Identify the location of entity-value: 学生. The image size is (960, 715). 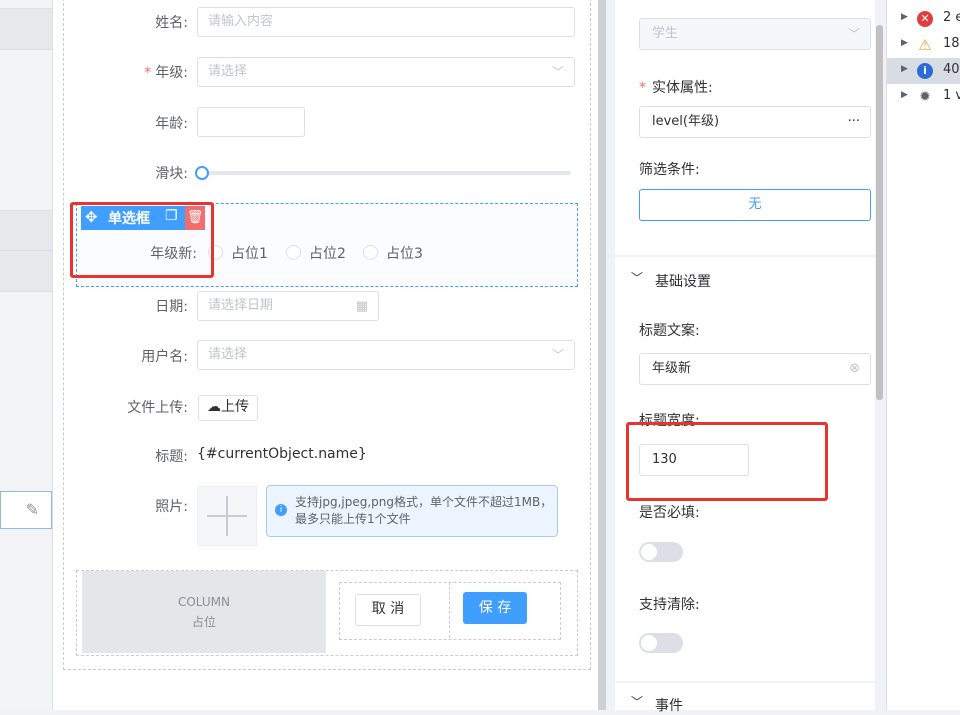
(665, 33).